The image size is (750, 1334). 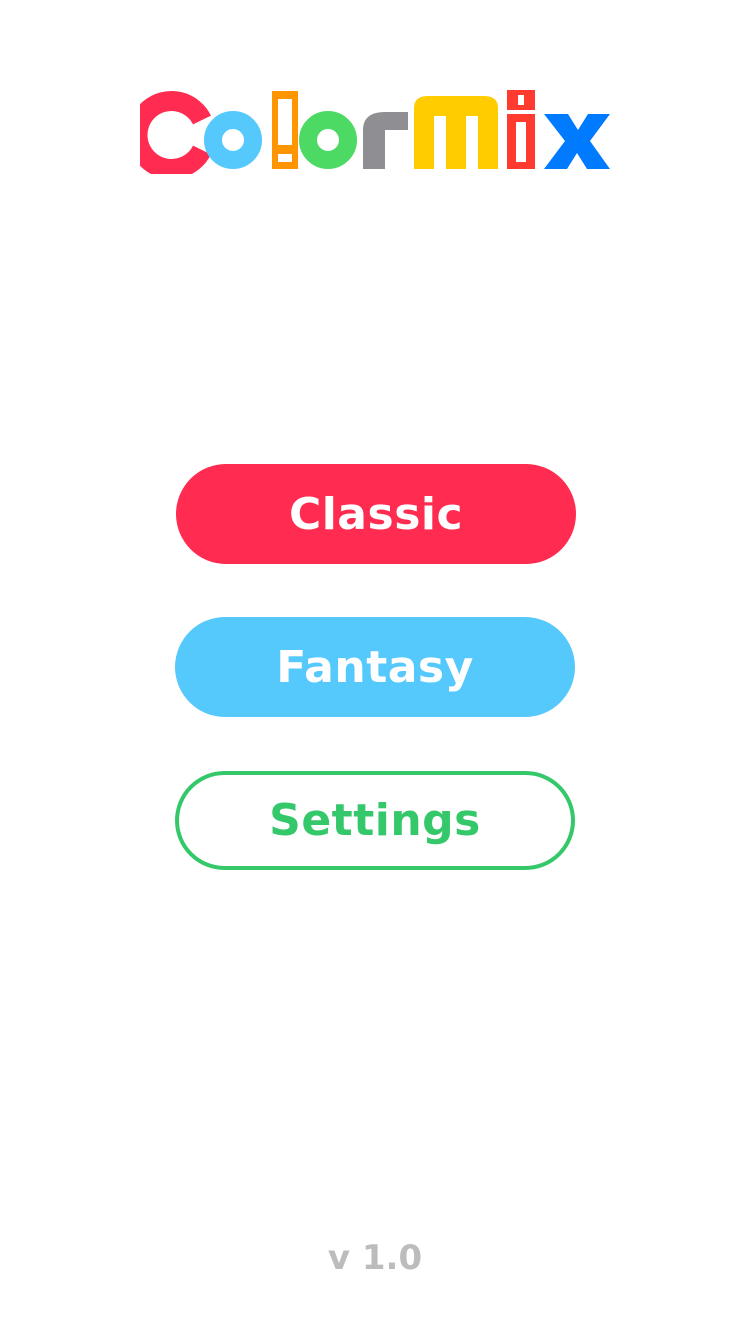 I want to click on classic-button: Classic, so click(x=376, y=514).